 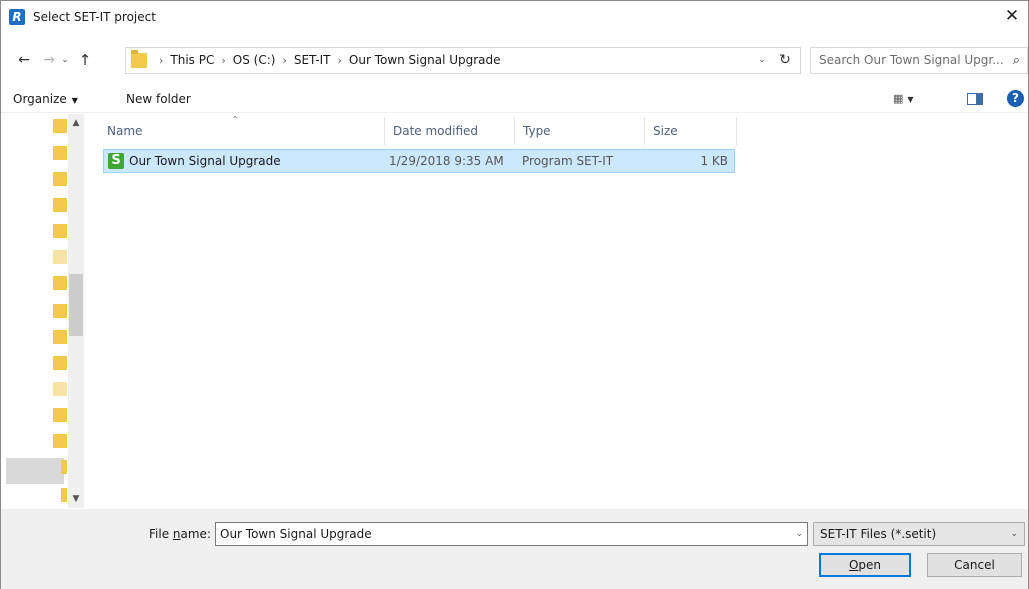 I want to click on search-icon: ⌕, so click(x=1016, y=60).